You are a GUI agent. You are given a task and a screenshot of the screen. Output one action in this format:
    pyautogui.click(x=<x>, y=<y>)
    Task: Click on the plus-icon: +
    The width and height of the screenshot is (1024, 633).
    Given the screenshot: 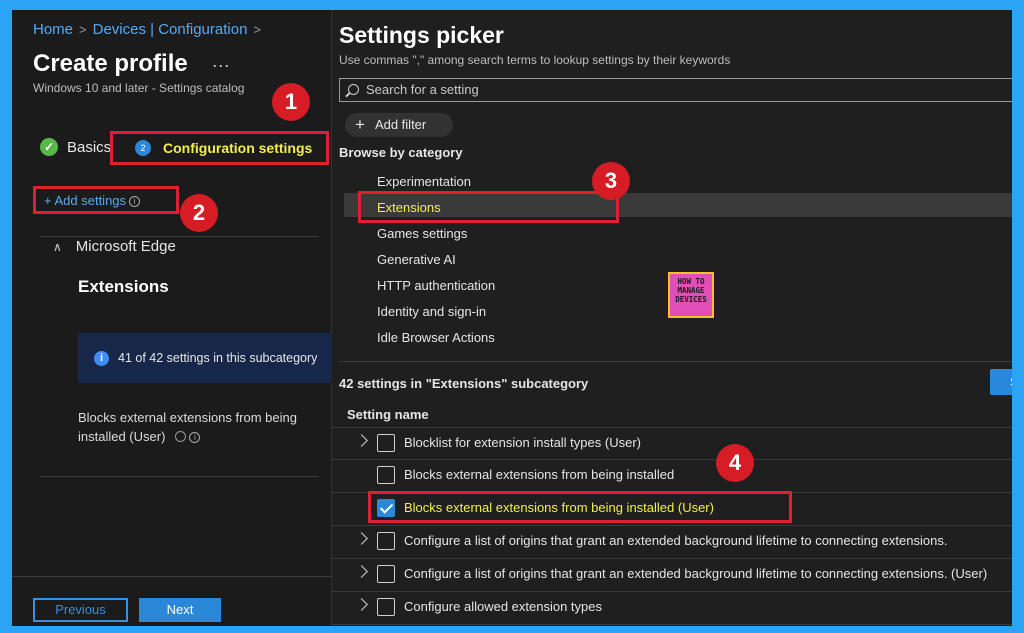 What is the action you would take?
    pyautogui.click(x=360, y=124)
    